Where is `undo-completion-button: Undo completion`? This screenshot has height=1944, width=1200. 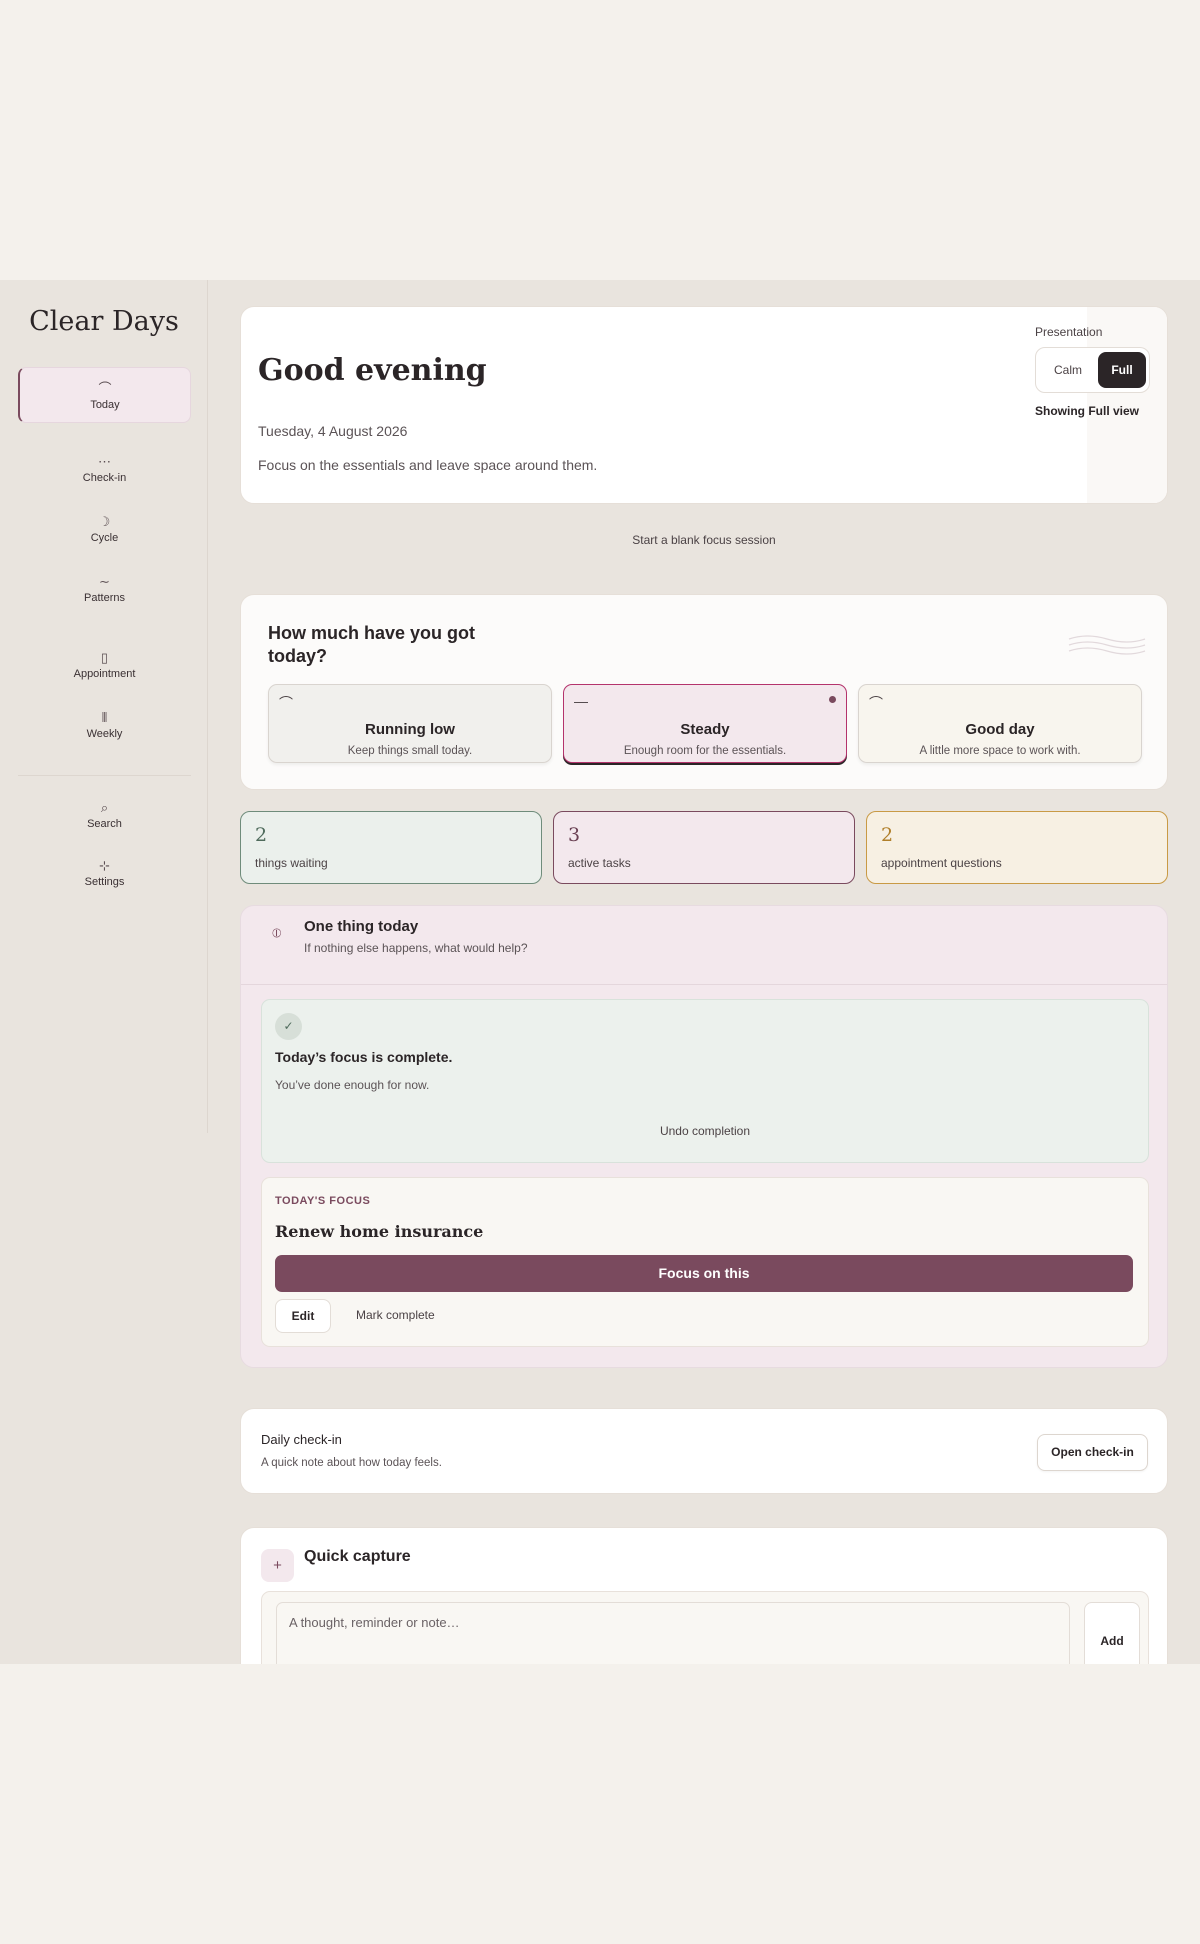 undo-completion-button: Undo completion is located at coordinates (705, 1131).